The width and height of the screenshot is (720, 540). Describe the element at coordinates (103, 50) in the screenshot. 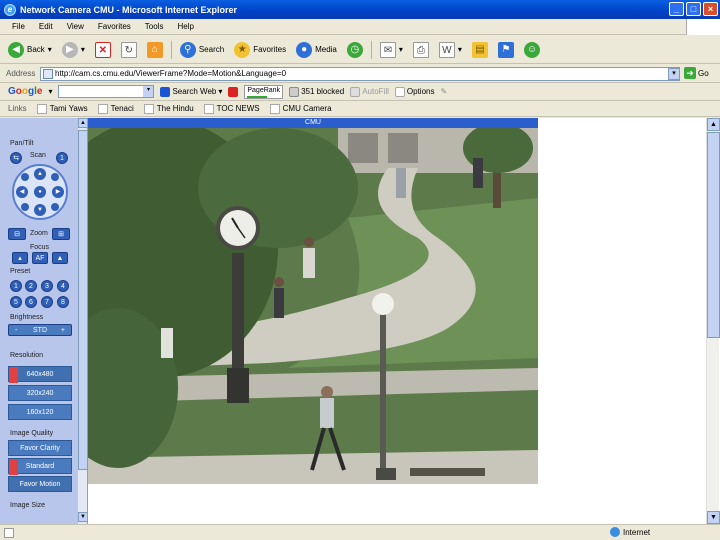

I see `stop-button: ✕` at that location.